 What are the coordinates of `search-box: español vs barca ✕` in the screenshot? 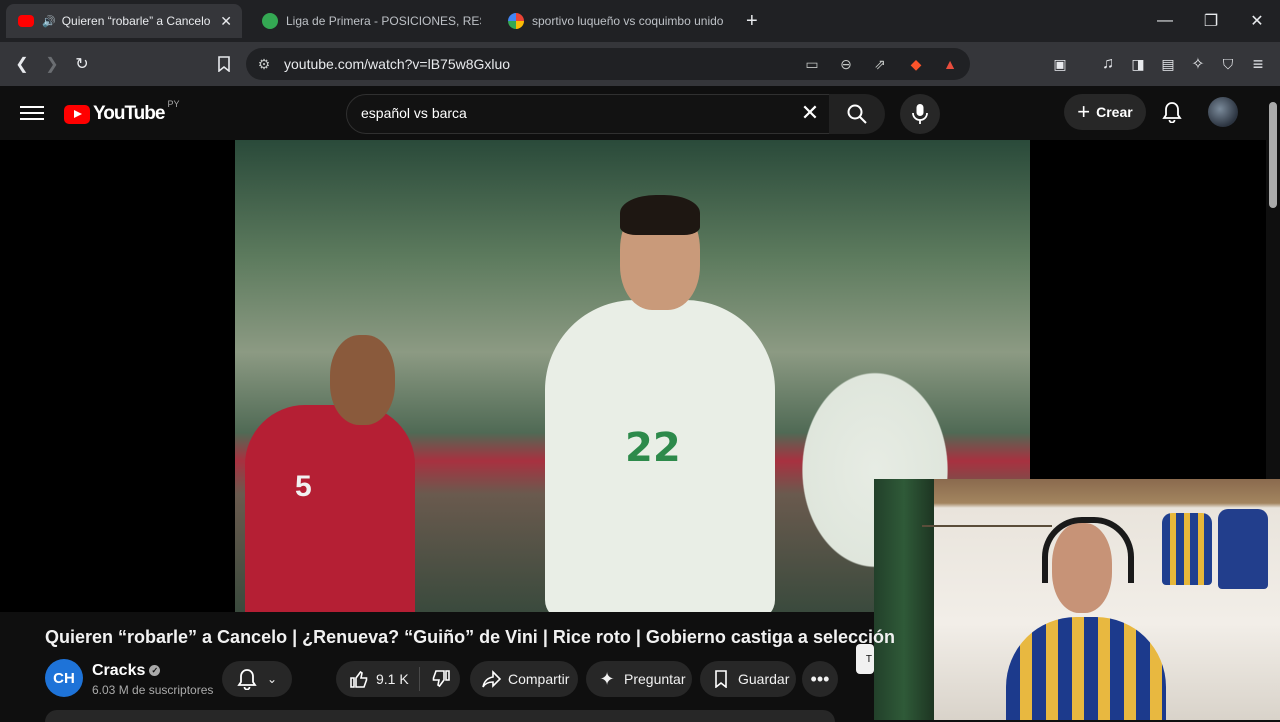 It's located at (588, 114).